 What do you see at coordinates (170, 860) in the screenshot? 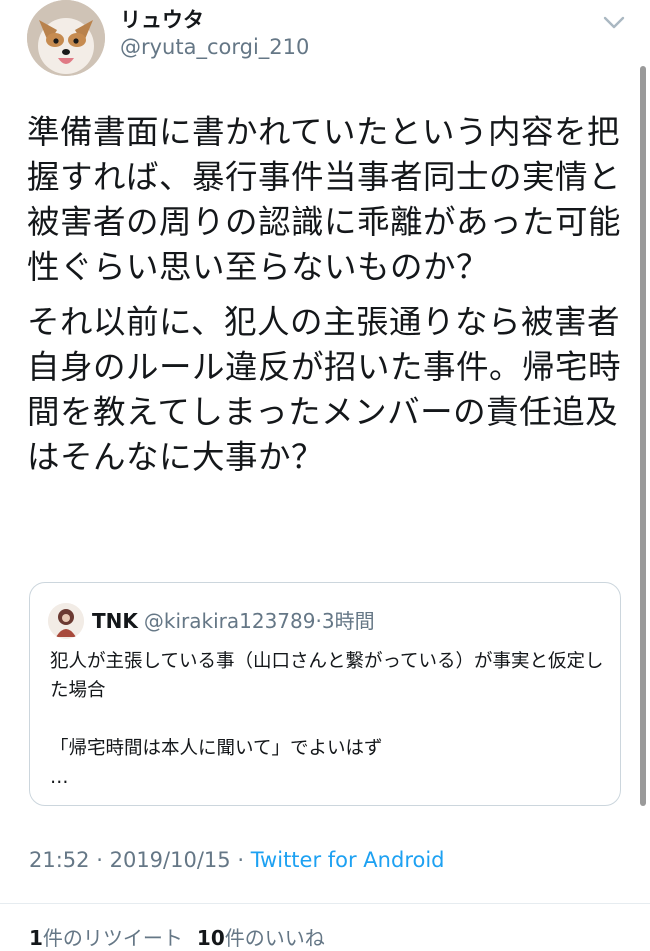
I see `tweet-date: 2019/10/15` at bounding box center [170, 860].